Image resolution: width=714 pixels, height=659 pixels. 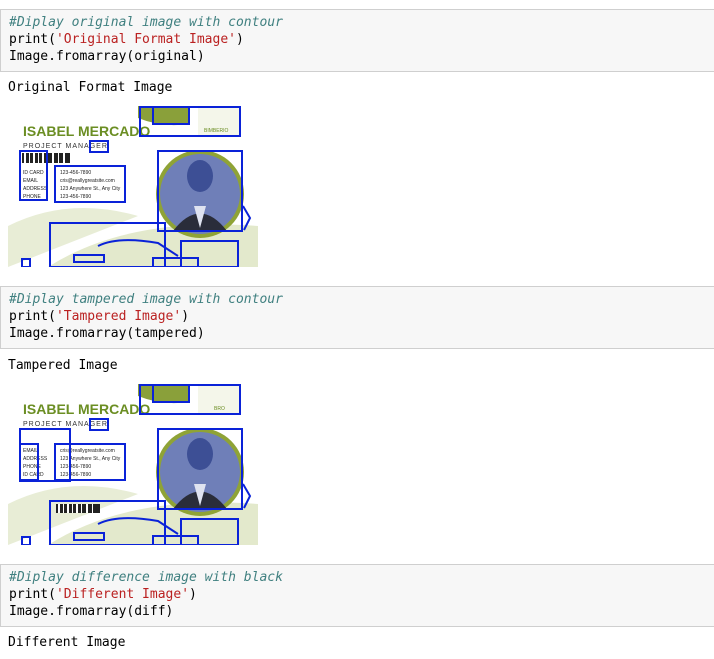 What do you see at coordinates (78, 508) in the screenshot?
I see `barcode` at bounding box center [78, 508].